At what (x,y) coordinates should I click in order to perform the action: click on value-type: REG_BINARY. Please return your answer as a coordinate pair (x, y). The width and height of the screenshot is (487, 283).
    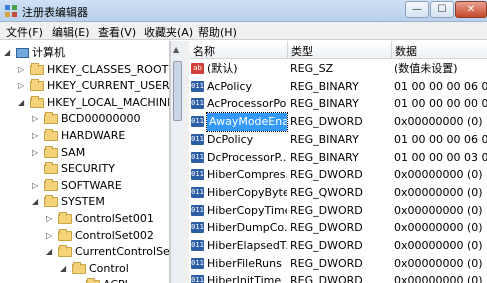
    Looking at the image, I should click on (324, 139).